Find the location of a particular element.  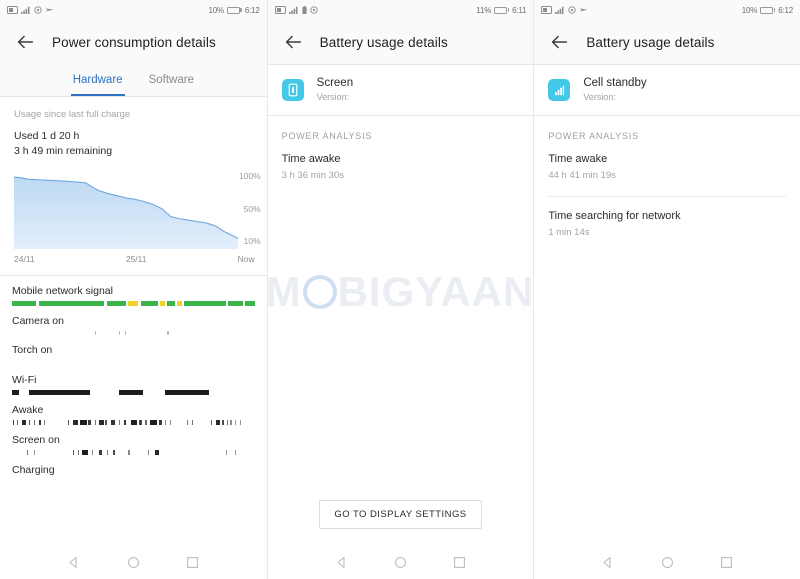

clock-label: 6:11 is located at coordinates (519, 10).